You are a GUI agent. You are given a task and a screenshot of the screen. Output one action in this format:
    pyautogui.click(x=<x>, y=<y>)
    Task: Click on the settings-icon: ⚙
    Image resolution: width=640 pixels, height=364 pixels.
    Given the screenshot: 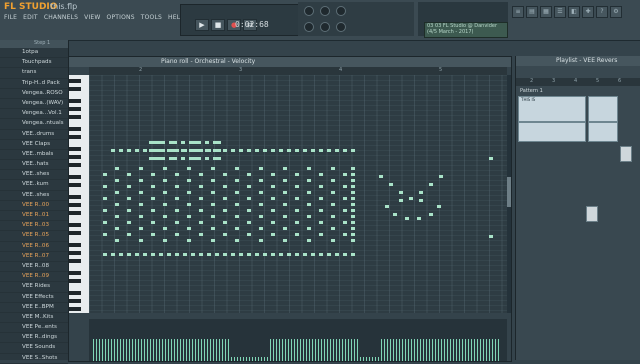 What is the action you would take?
    pyautogui.click(x=616, y=12)
    